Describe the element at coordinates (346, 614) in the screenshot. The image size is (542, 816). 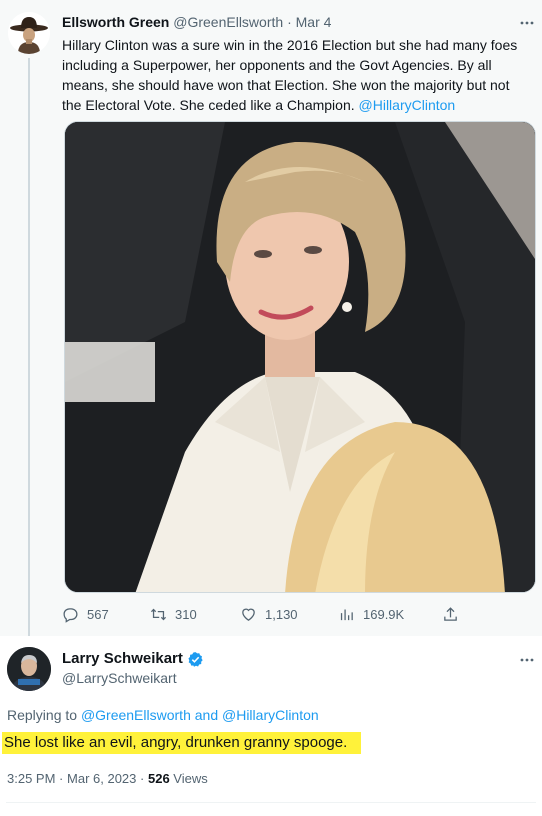
I see `views-icon` at that location.